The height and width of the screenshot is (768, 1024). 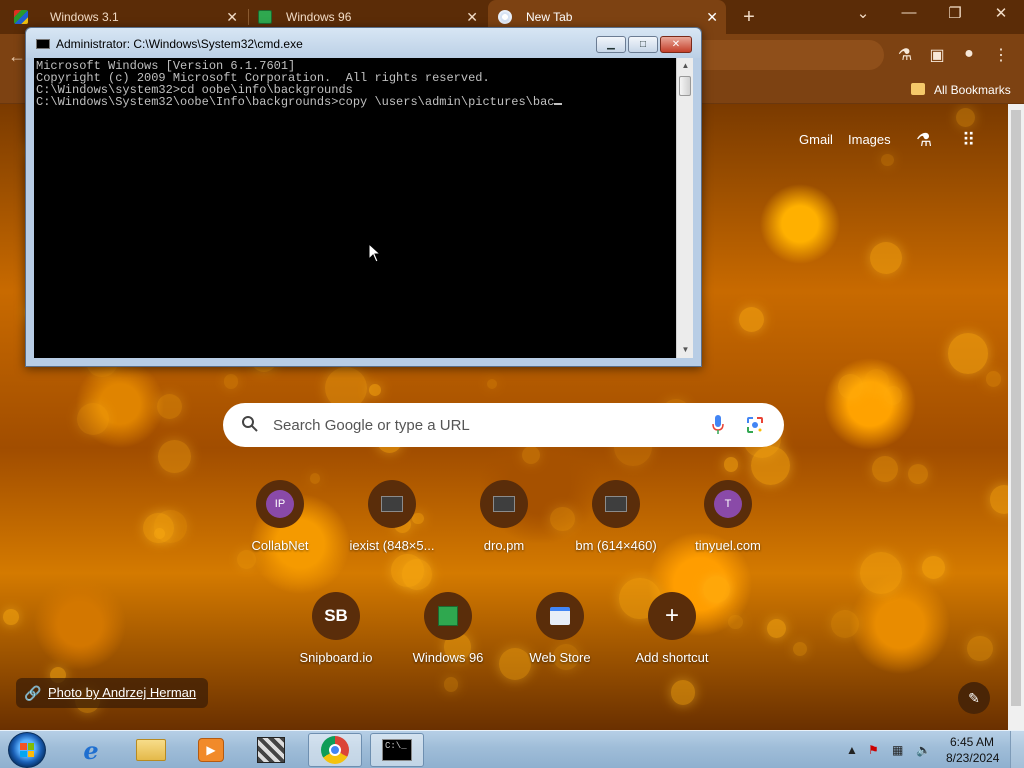 What do you see at coordinates (336, 657) in the screenshot?
I see `shortcut-label: Snipboard.io` at bounding box center [336, 657].